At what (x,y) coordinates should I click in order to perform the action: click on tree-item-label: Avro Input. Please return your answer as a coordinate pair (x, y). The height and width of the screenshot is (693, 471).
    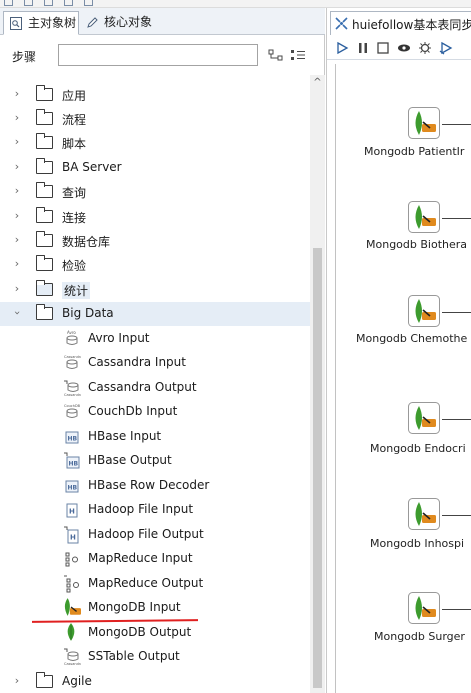
    Looking at the image, I should click on (119, 338).